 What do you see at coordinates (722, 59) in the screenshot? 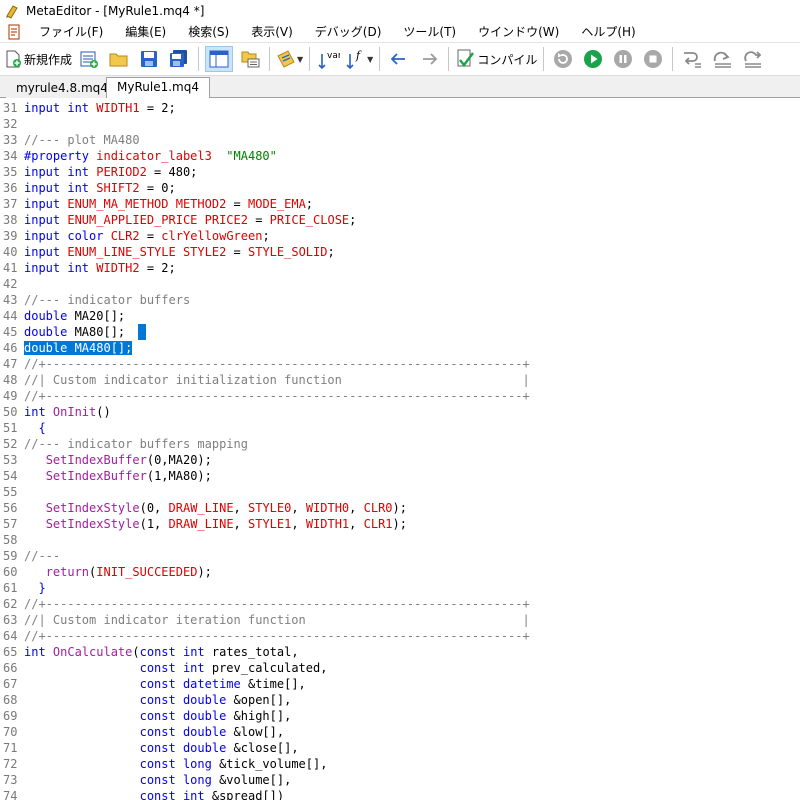
I see `step-over-button` at bounding box center [722, 59].